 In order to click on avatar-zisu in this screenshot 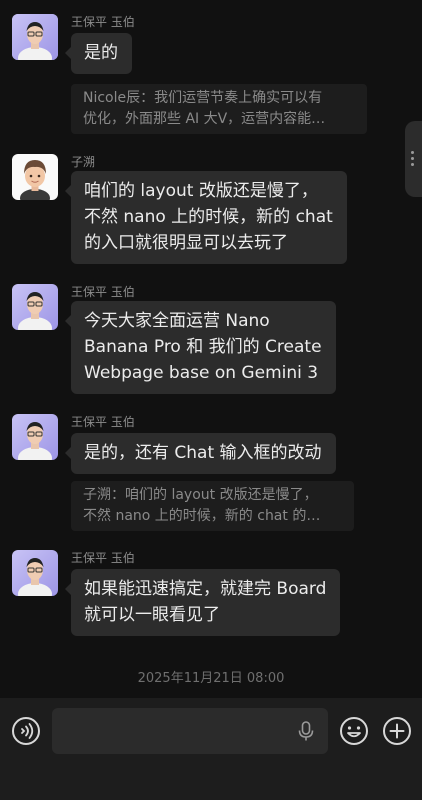, I will do `click(35, 177)`.